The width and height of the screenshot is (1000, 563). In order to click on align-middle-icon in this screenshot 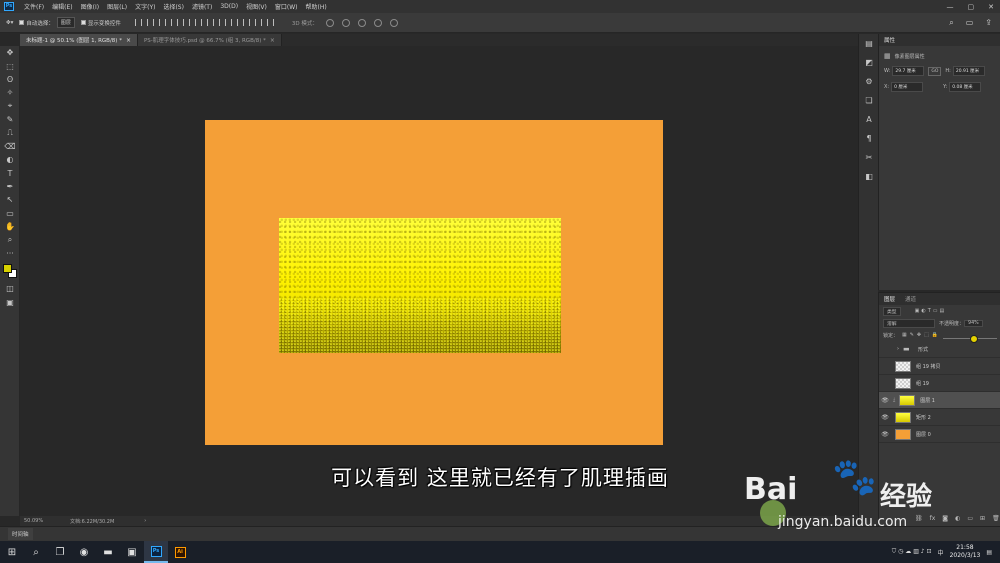, I will do `click(186, 22)`.